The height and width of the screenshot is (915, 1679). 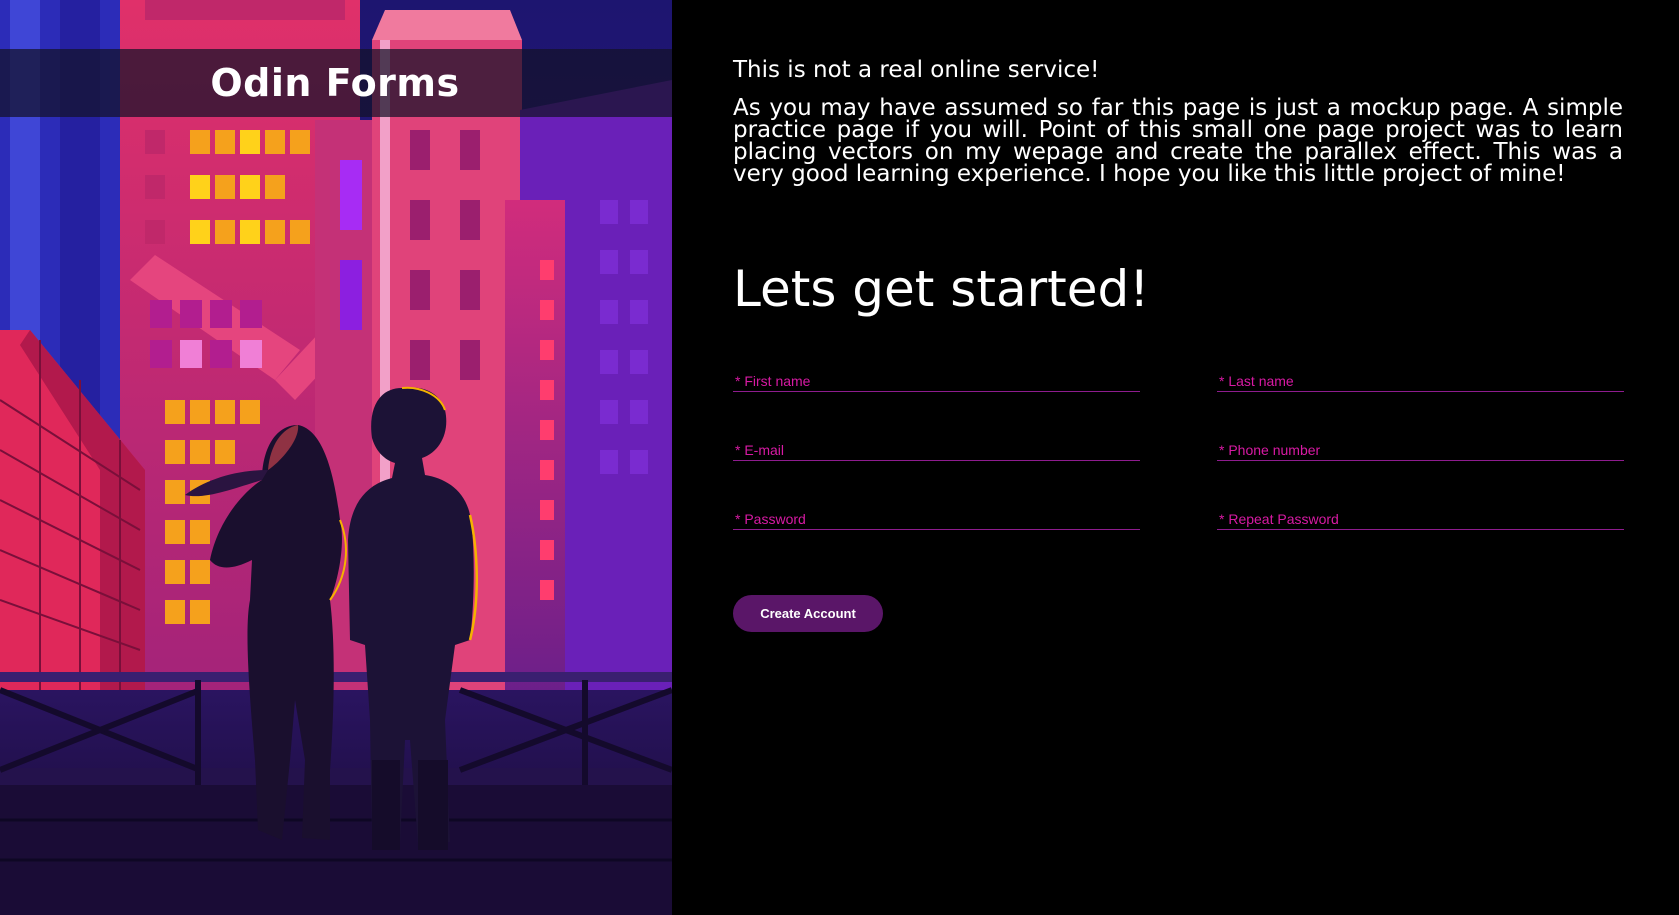 What do you see at coordinates (941, 289) in the screenshot?
I see `signup-title: Lets get started!` at bounding box center [941, 289].